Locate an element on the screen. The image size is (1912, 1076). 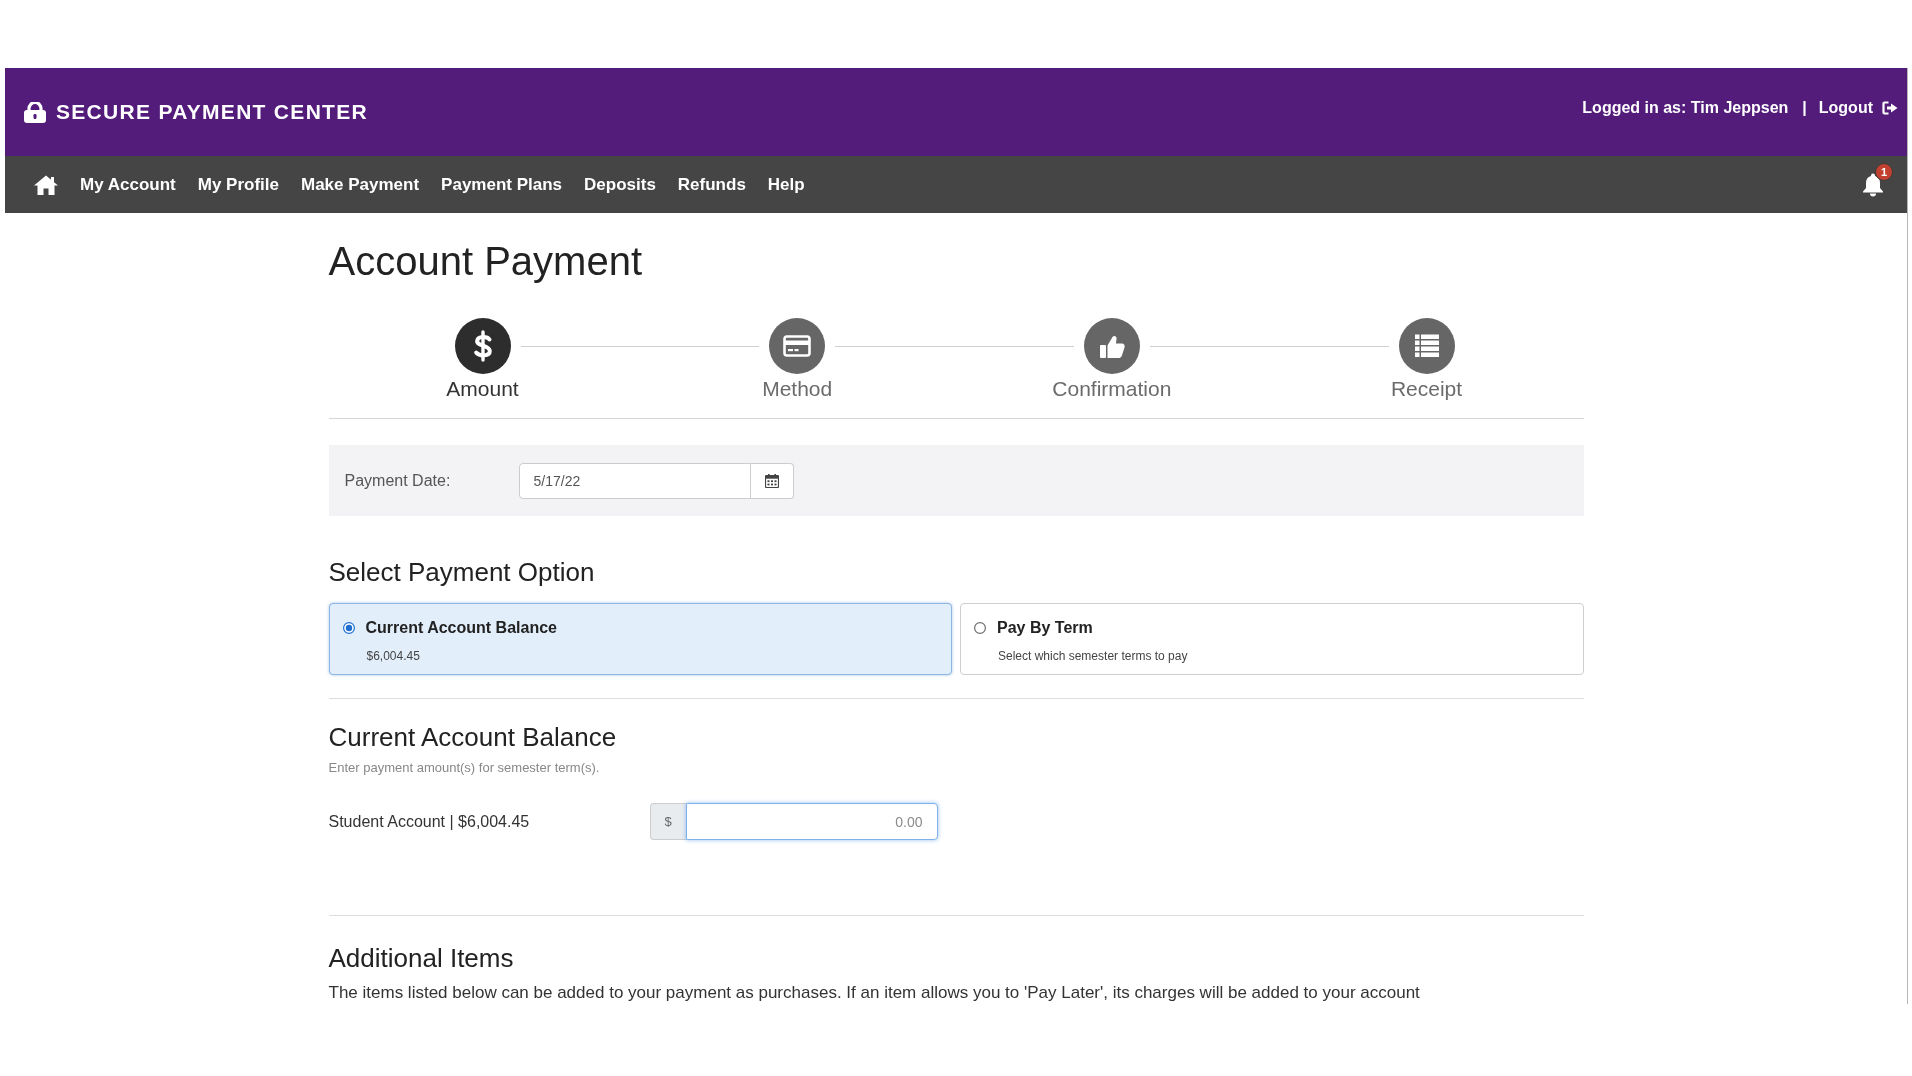
logout-icon is located at coordinates (1890, 108).